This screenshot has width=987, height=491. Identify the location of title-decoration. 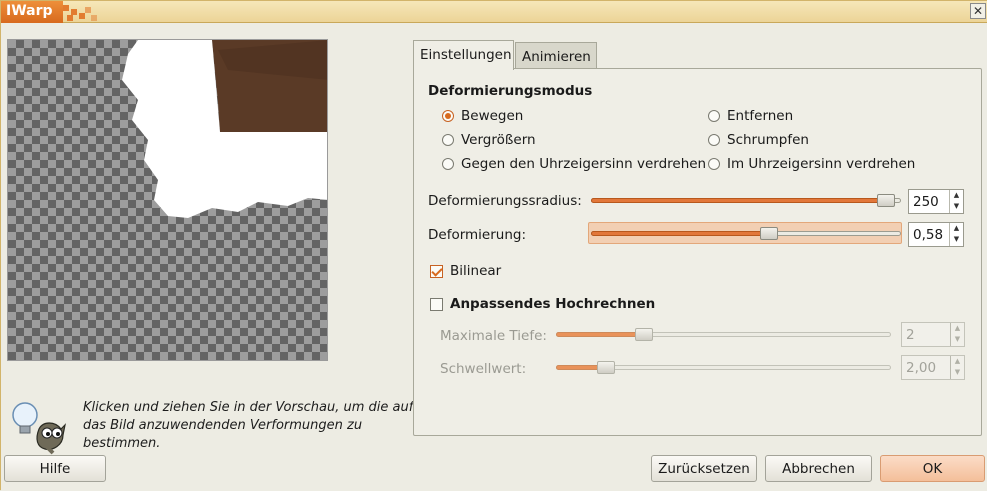
(80, 14).